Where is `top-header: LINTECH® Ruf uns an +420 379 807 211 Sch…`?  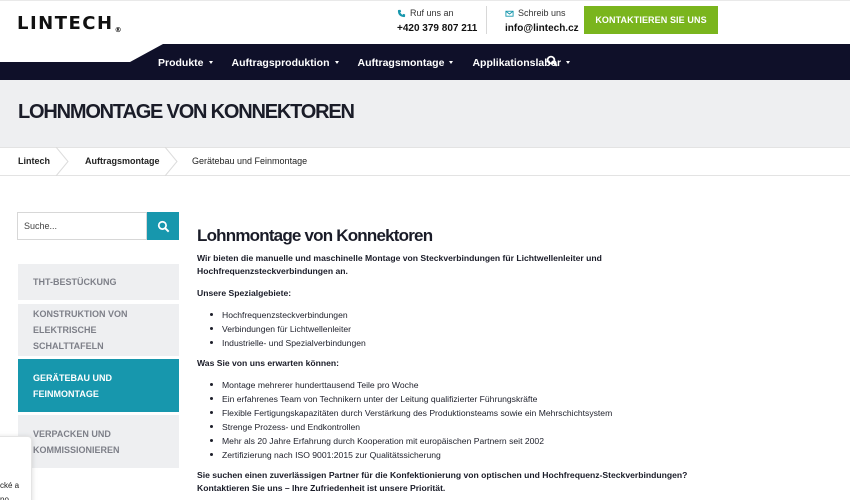 top-header: LINTECH® Ruf uns an +420 379 807 211 Sch… is located at coordinates (425, 22).